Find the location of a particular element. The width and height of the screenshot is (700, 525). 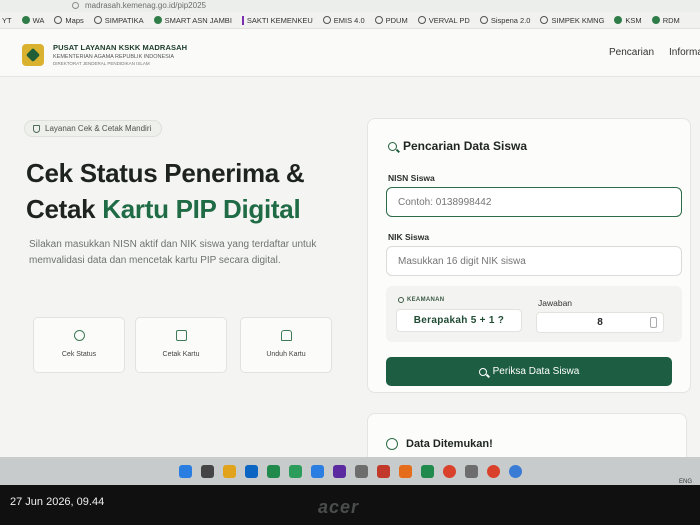

org-subtitle-directorate: DIREKTORAT JENDERAL PENDIDIKAN ISLAM is located at coordinates (101, 63).